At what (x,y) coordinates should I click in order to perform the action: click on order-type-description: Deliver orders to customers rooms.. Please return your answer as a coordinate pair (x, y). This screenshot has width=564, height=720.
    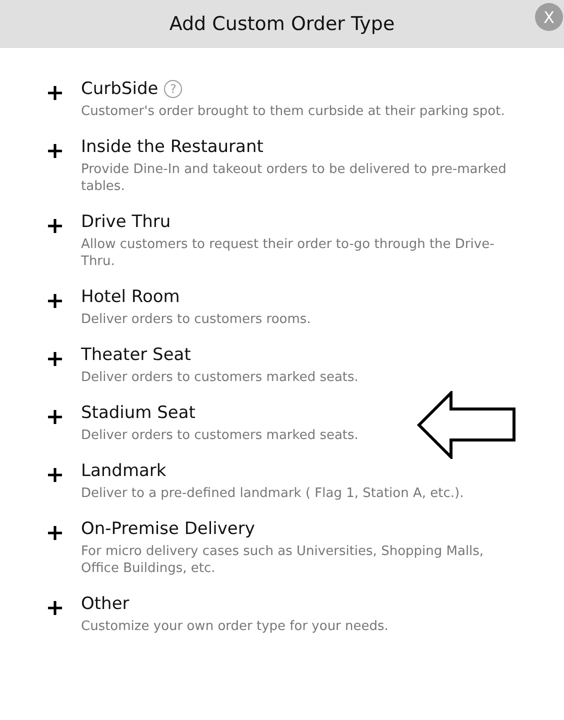
    Looking at the image, I should click on (196, 319).